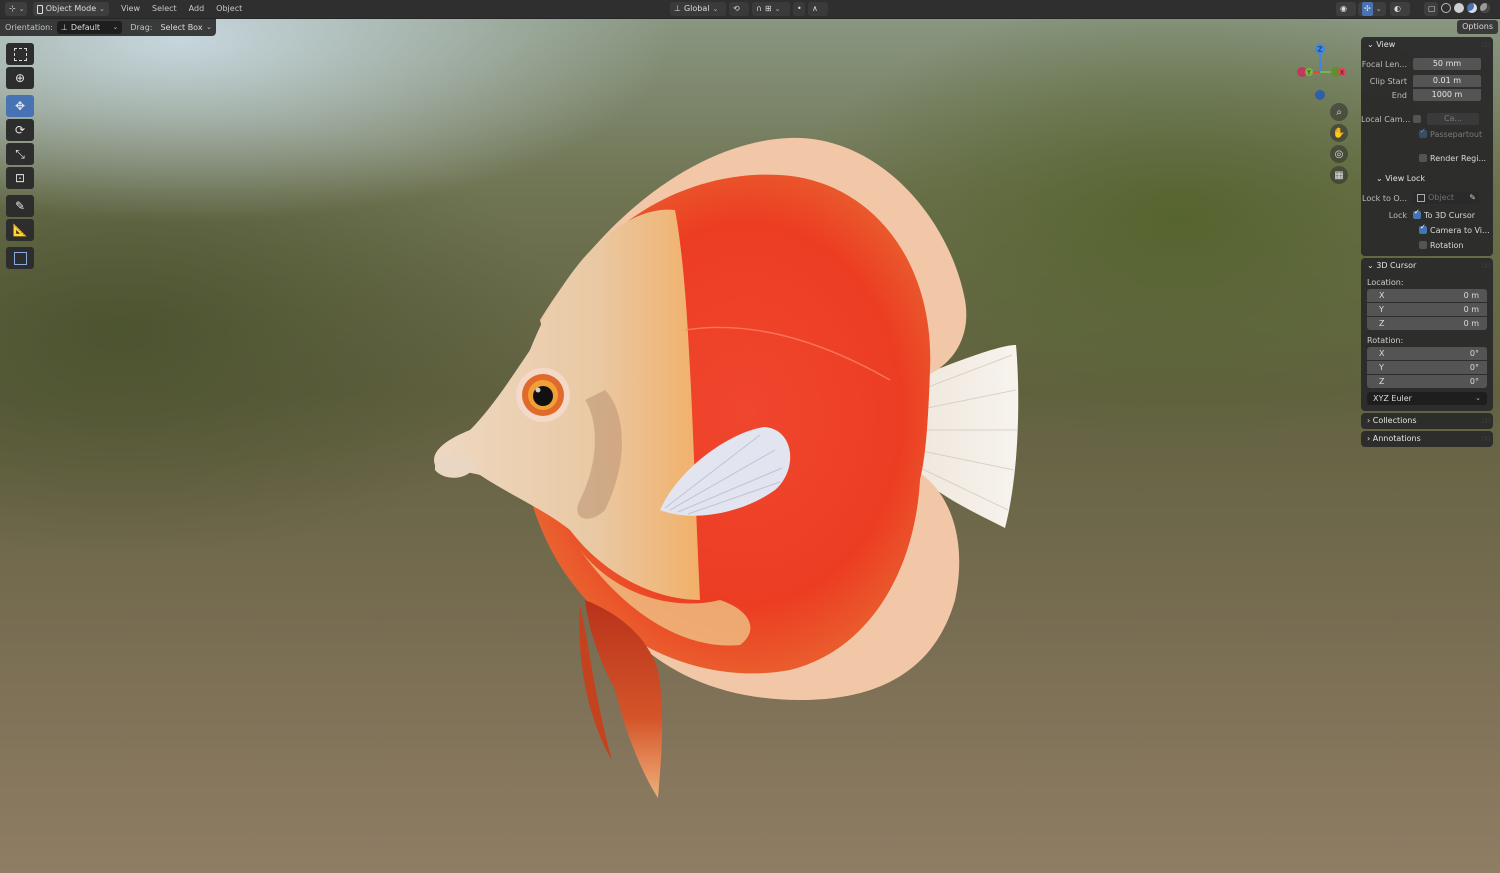 This screenshot has width=1500, height=873. Describe the element at coordinates (1427, 323) in the screenshot. I see `location-z-field: Z 0 m` at that location.